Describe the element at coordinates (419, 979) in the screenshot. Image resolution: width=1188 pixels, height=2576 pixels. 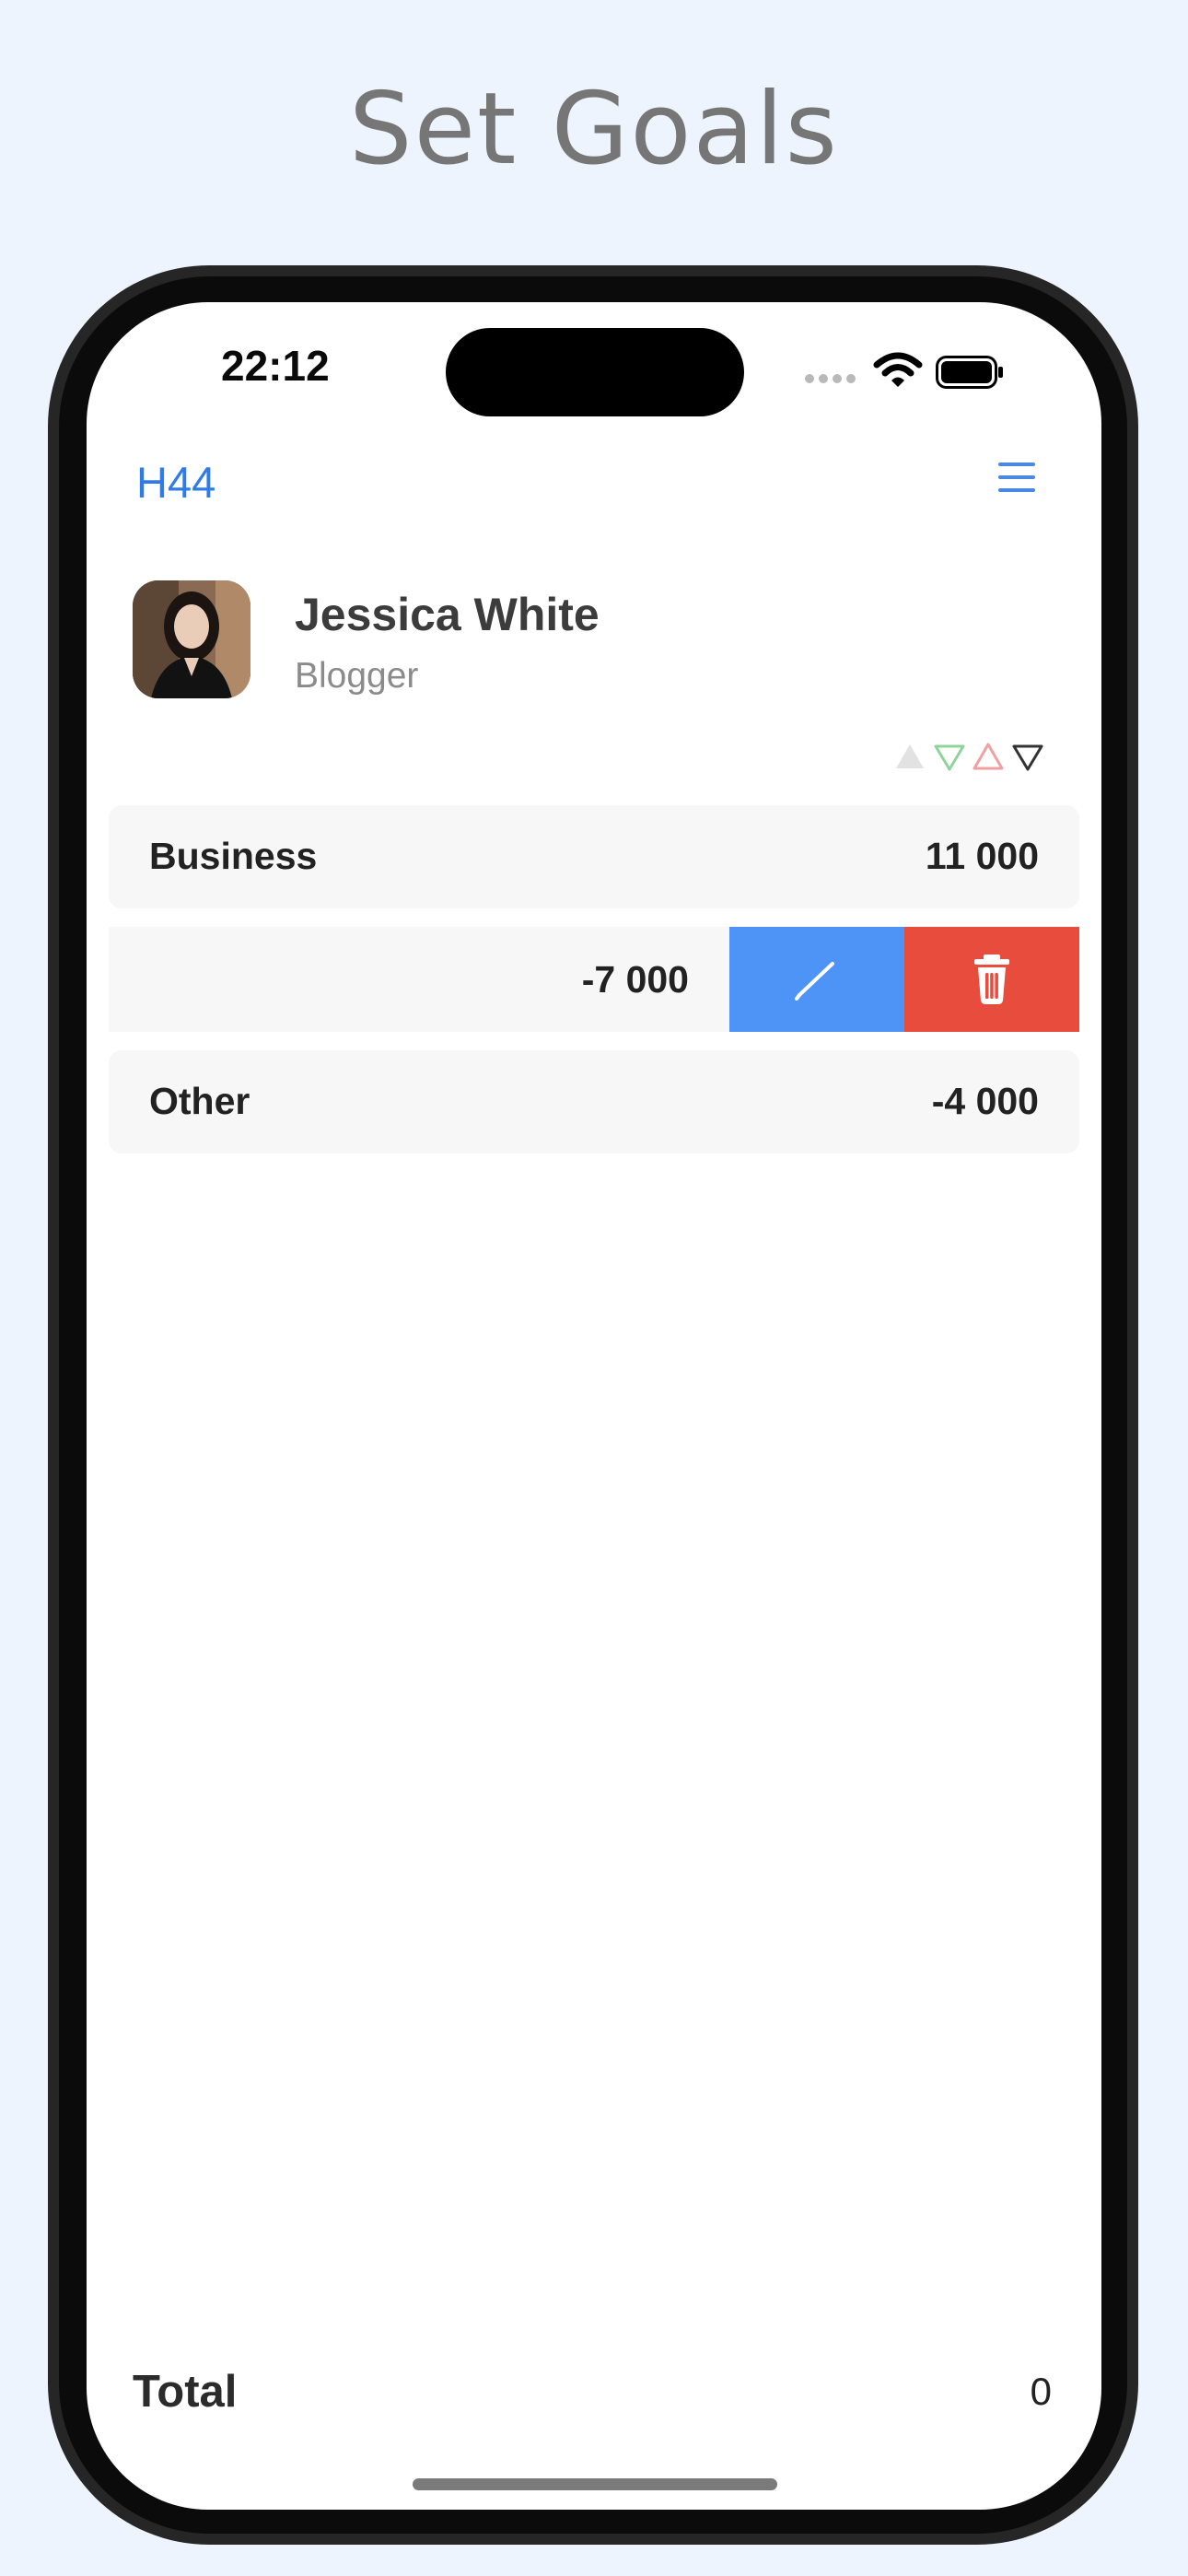
I see `goal-row-content: -7 000` at that location.